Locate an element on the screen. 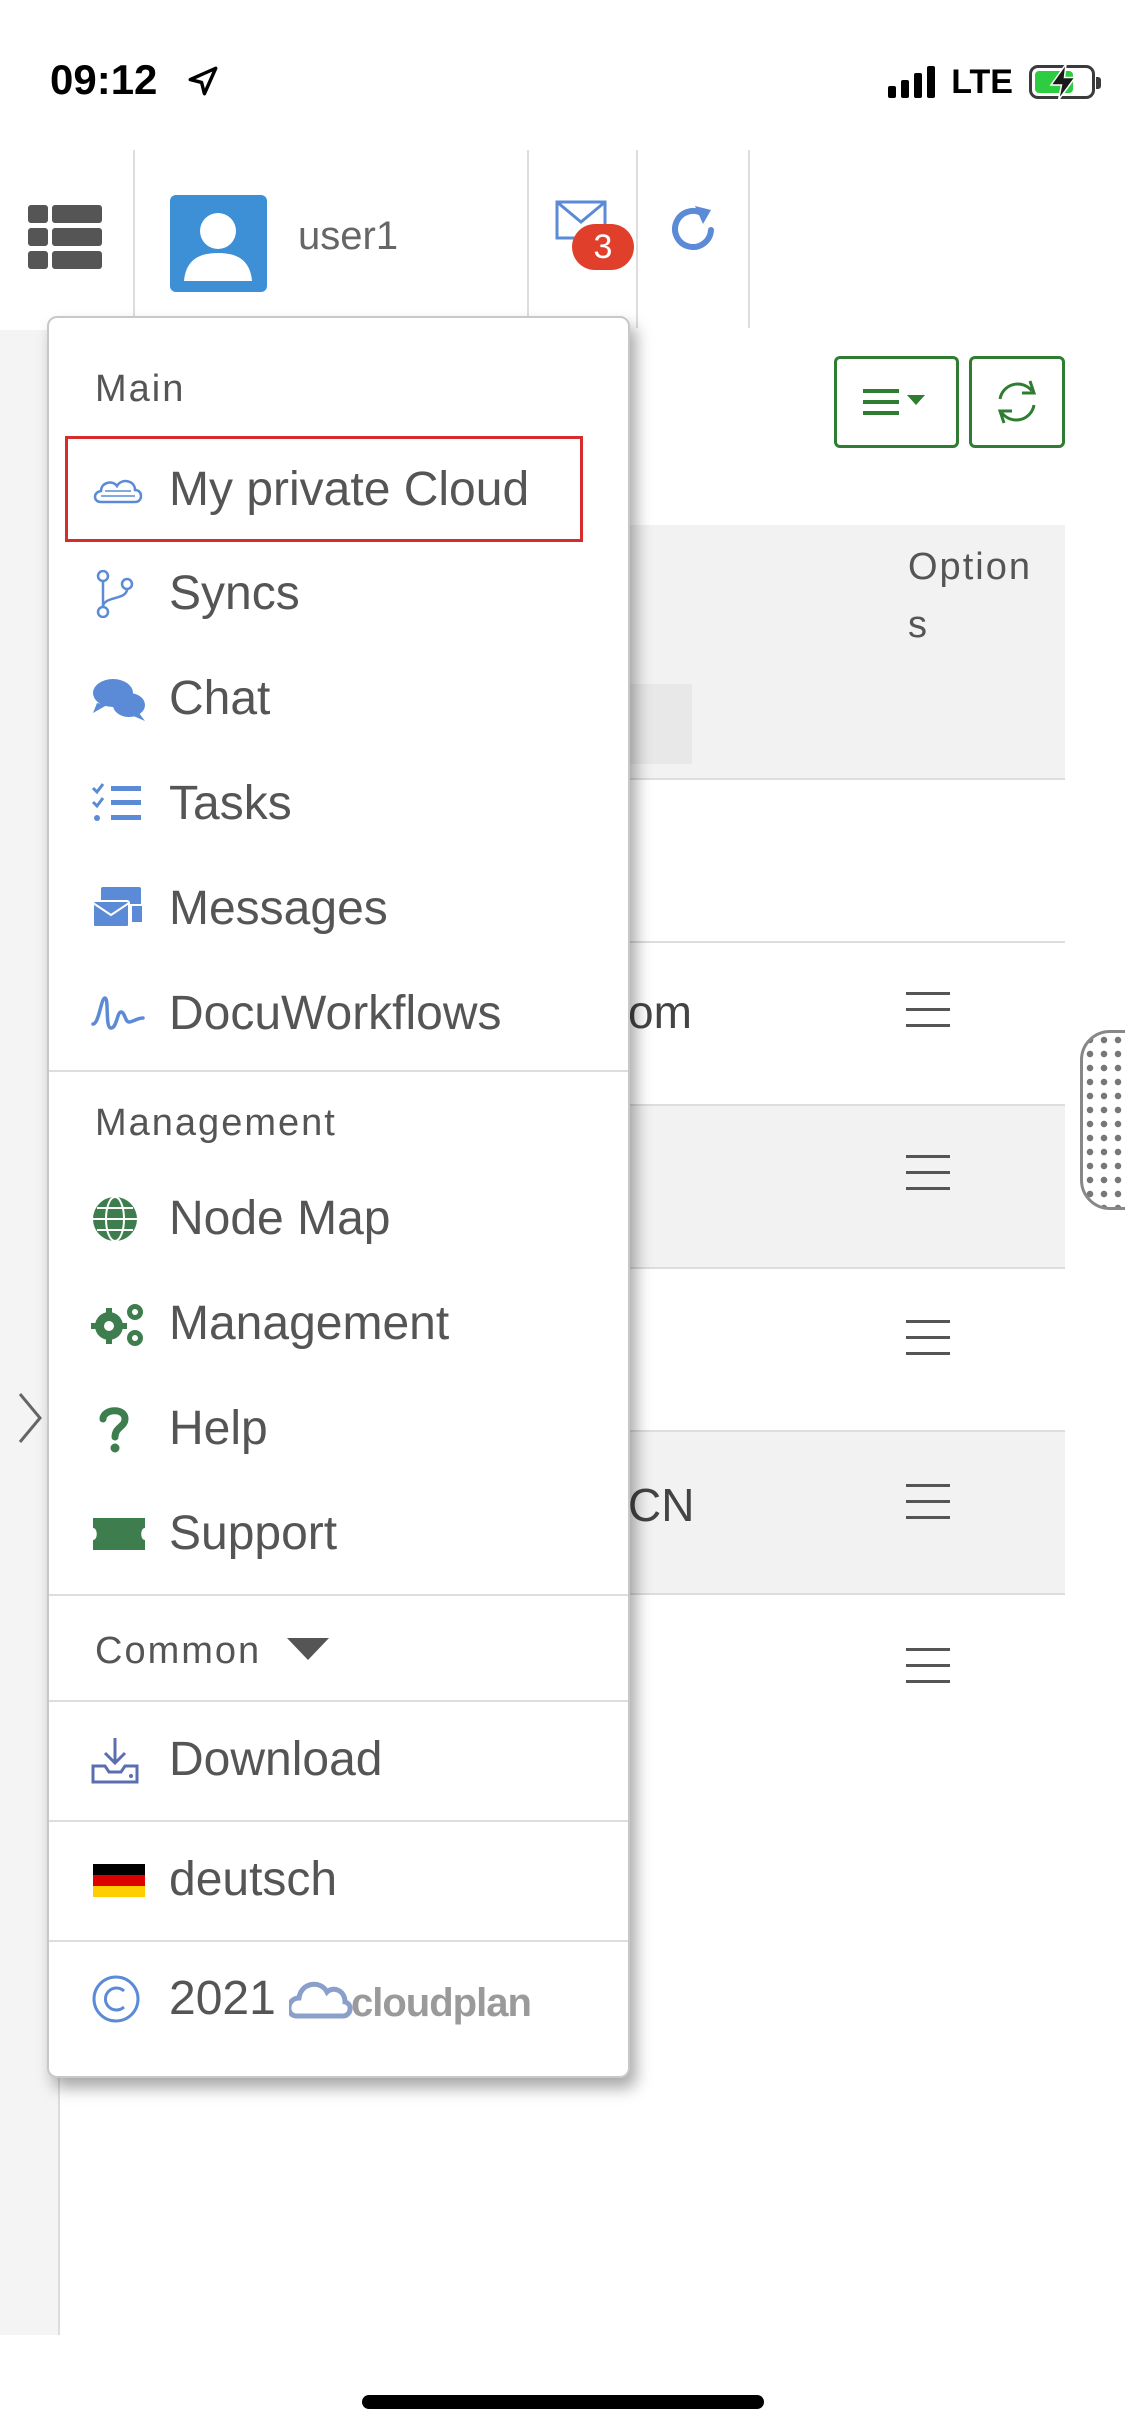  menu-item-help: Help is located at coordinates (338, 1428).